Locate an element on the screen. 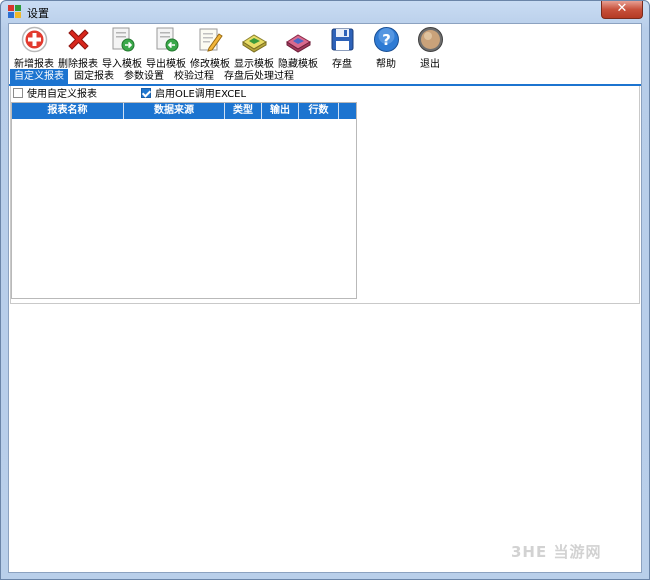  column-header-output: 输出 is located at coordinates (280, 111).